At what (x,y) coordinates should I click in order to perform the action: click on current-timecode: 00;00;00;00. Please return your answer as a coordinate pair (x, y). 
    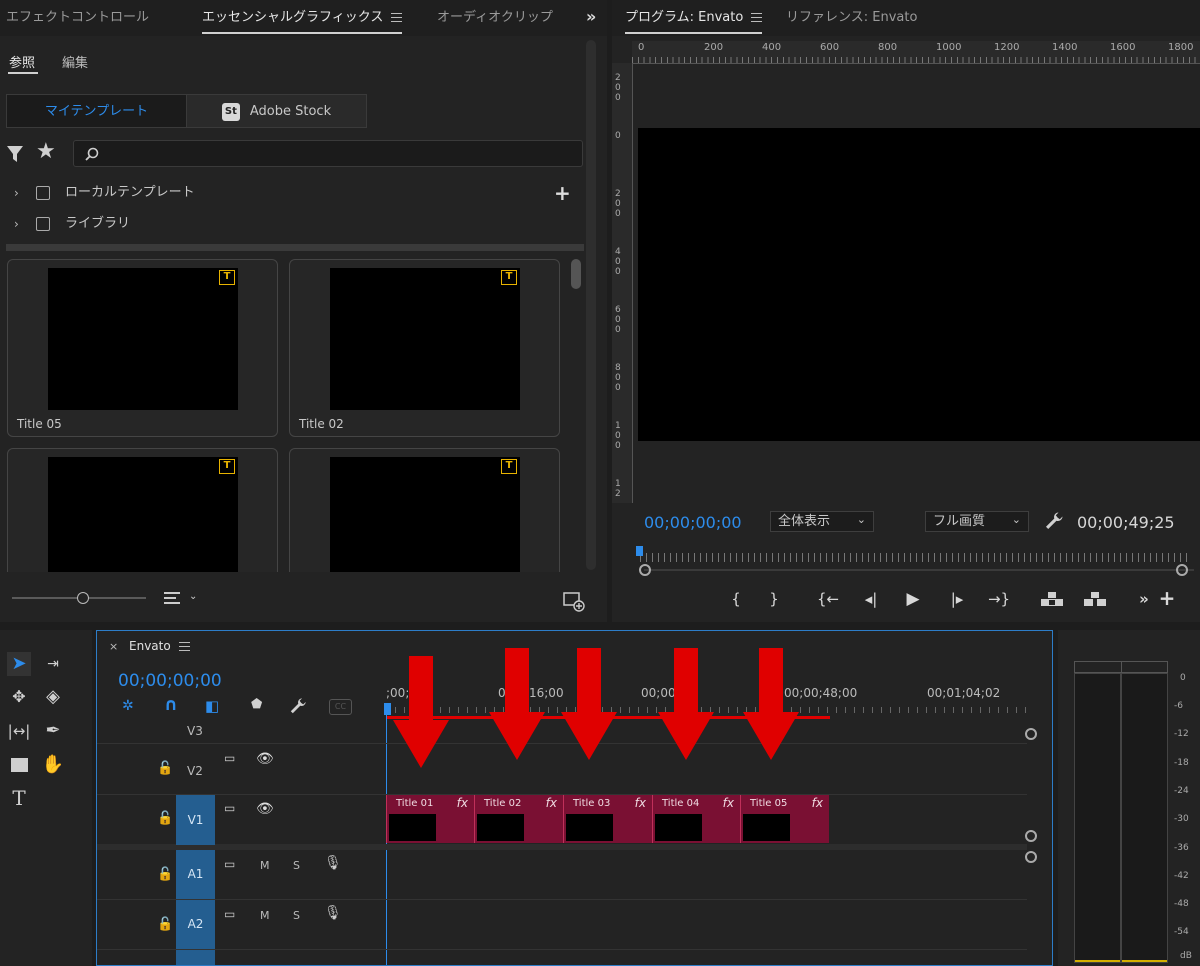
    Looking at the image, I should click on (693, 522).